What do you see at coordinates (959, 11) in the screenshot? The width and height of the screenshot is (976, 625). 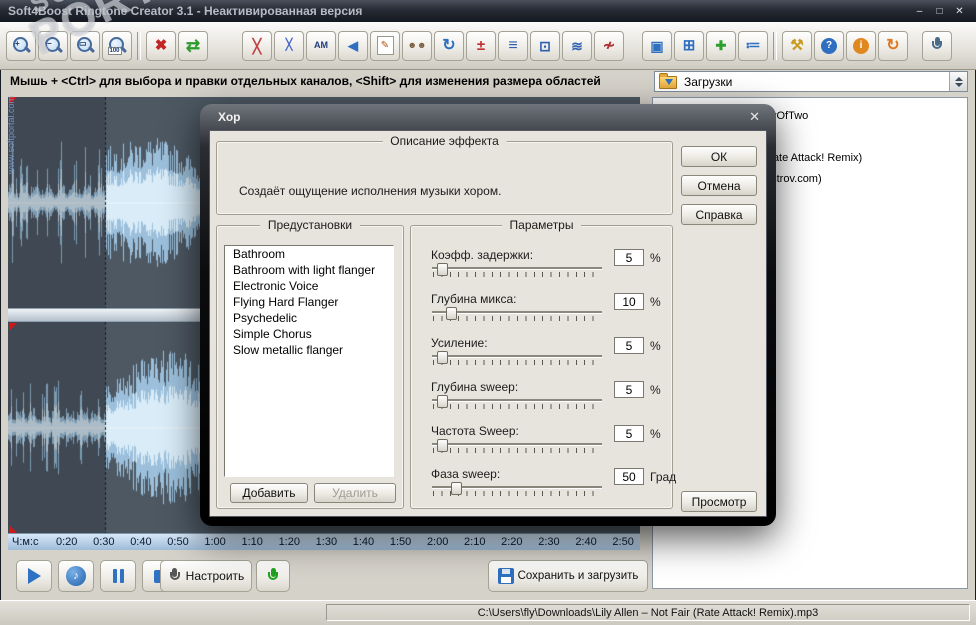 I see `close-button: ✕` at bounding box center [959, 11].